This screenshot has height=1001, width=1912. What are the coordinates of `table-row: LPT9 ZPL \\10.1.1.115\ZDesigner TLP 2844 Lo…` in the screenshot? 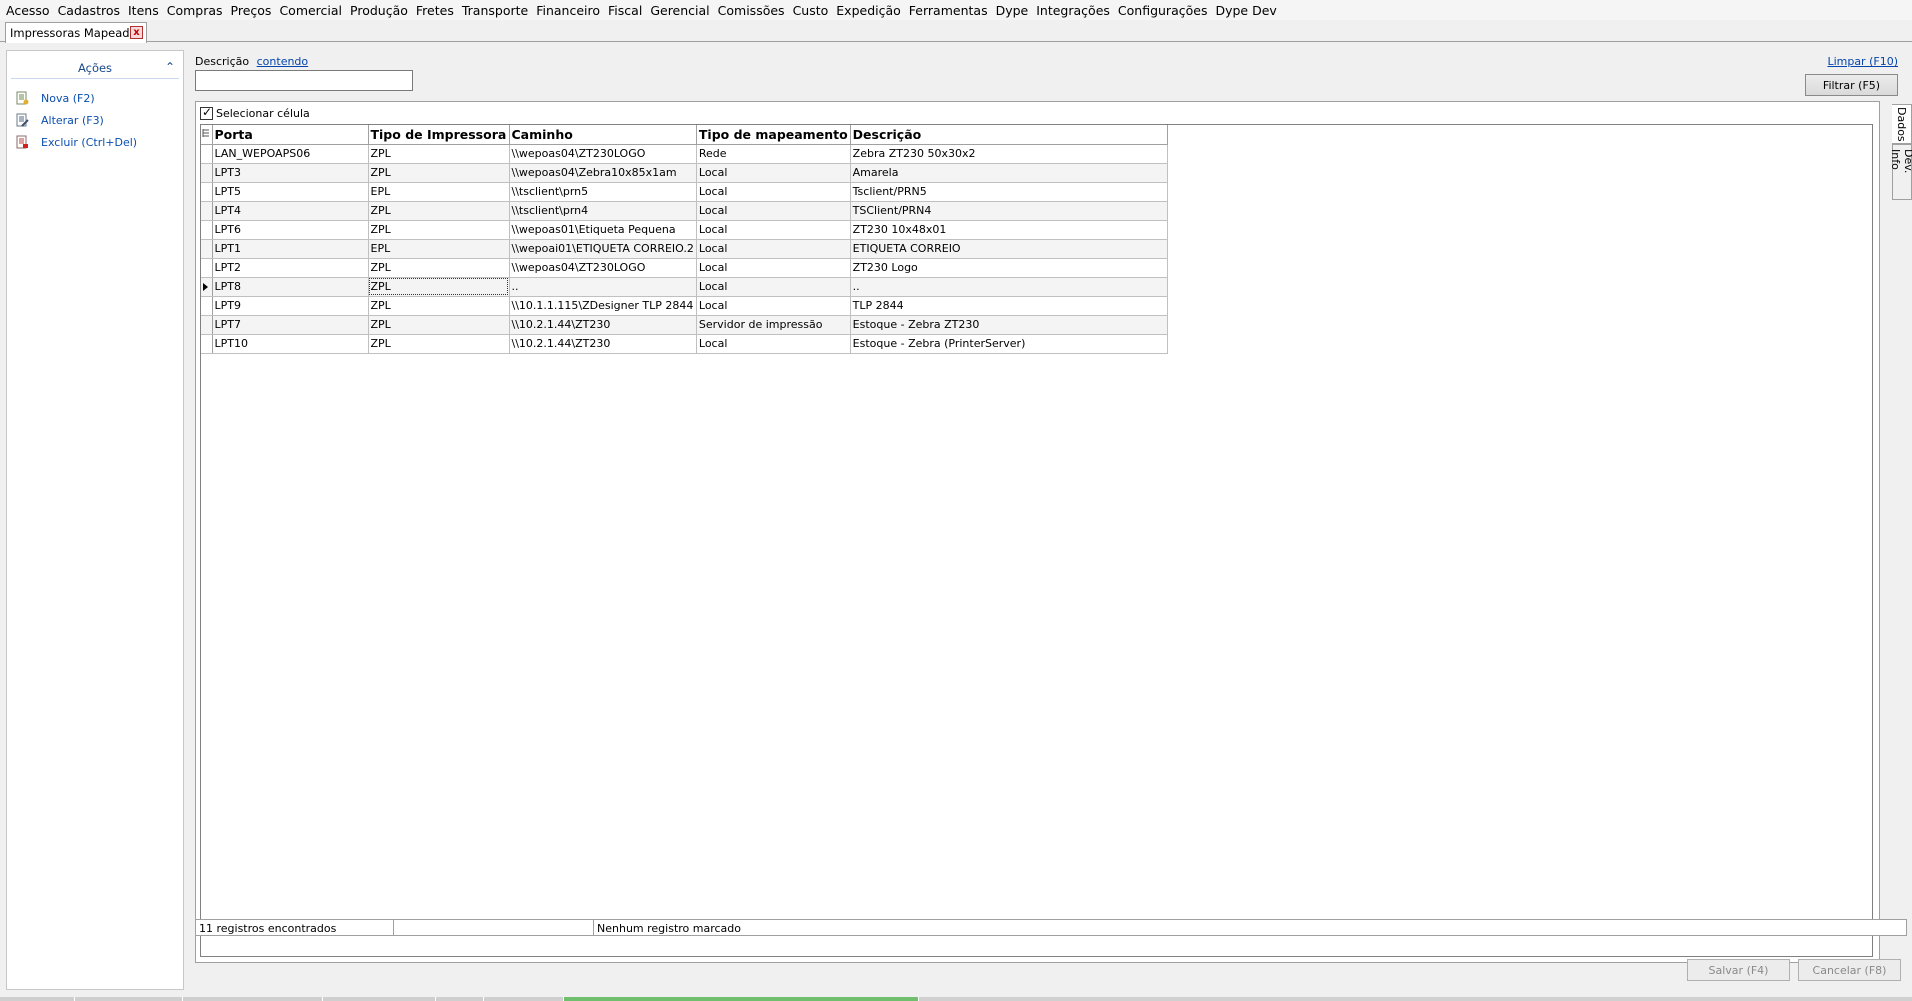 It's located at (684, 306).